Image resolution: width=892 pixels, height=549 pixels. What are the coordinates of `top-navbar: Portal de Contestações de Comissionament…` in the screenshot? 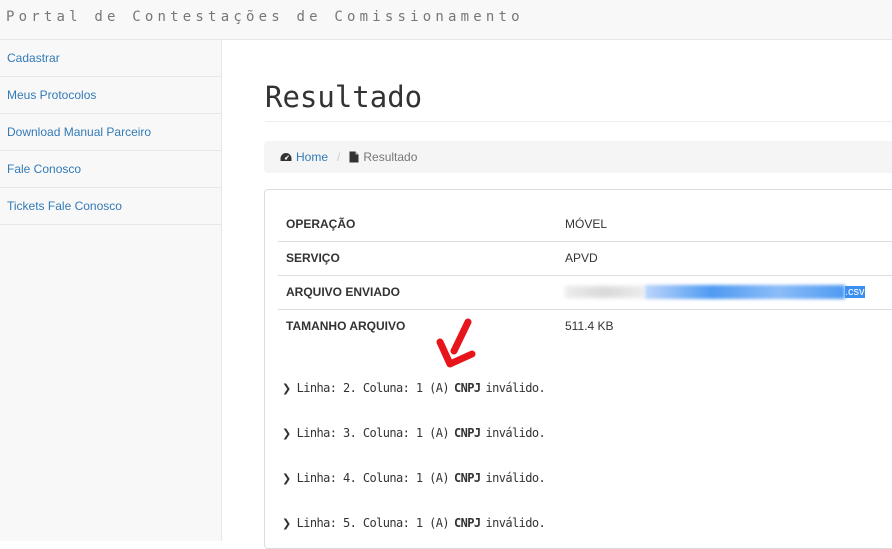 It's located at (446, 20).